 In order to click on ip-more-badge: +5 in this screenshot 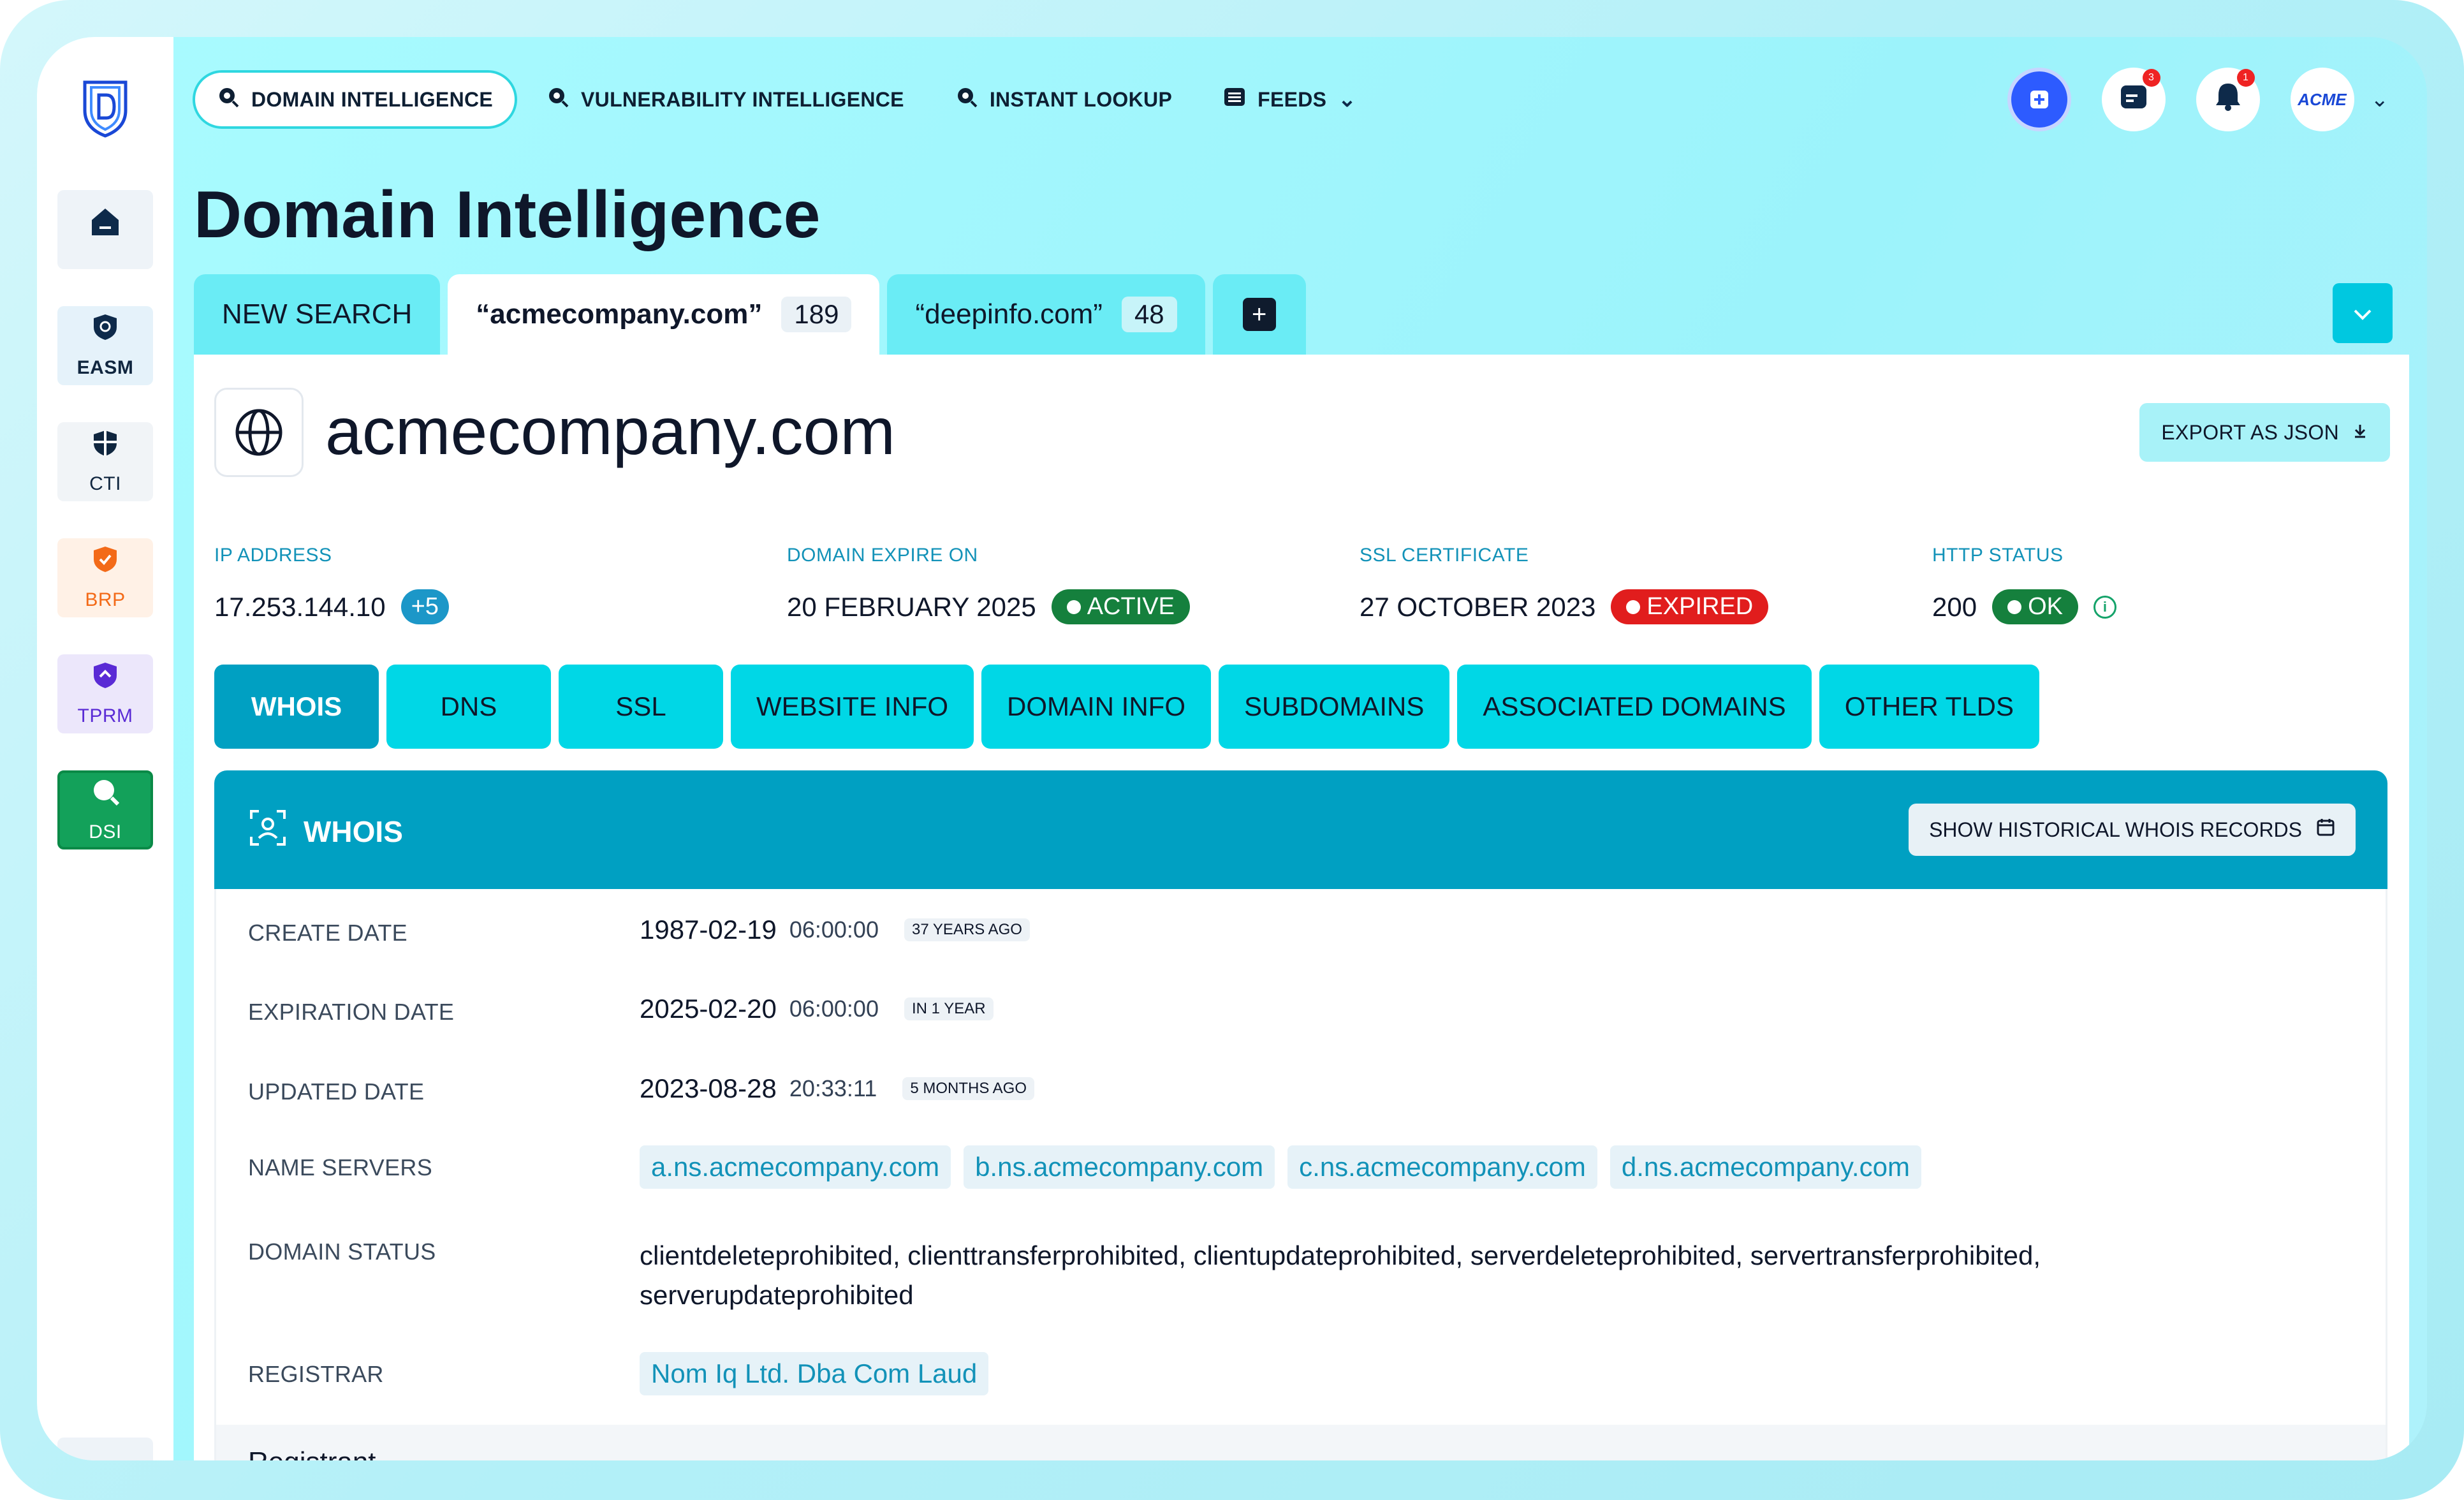, I will do `click(424, 606)`.